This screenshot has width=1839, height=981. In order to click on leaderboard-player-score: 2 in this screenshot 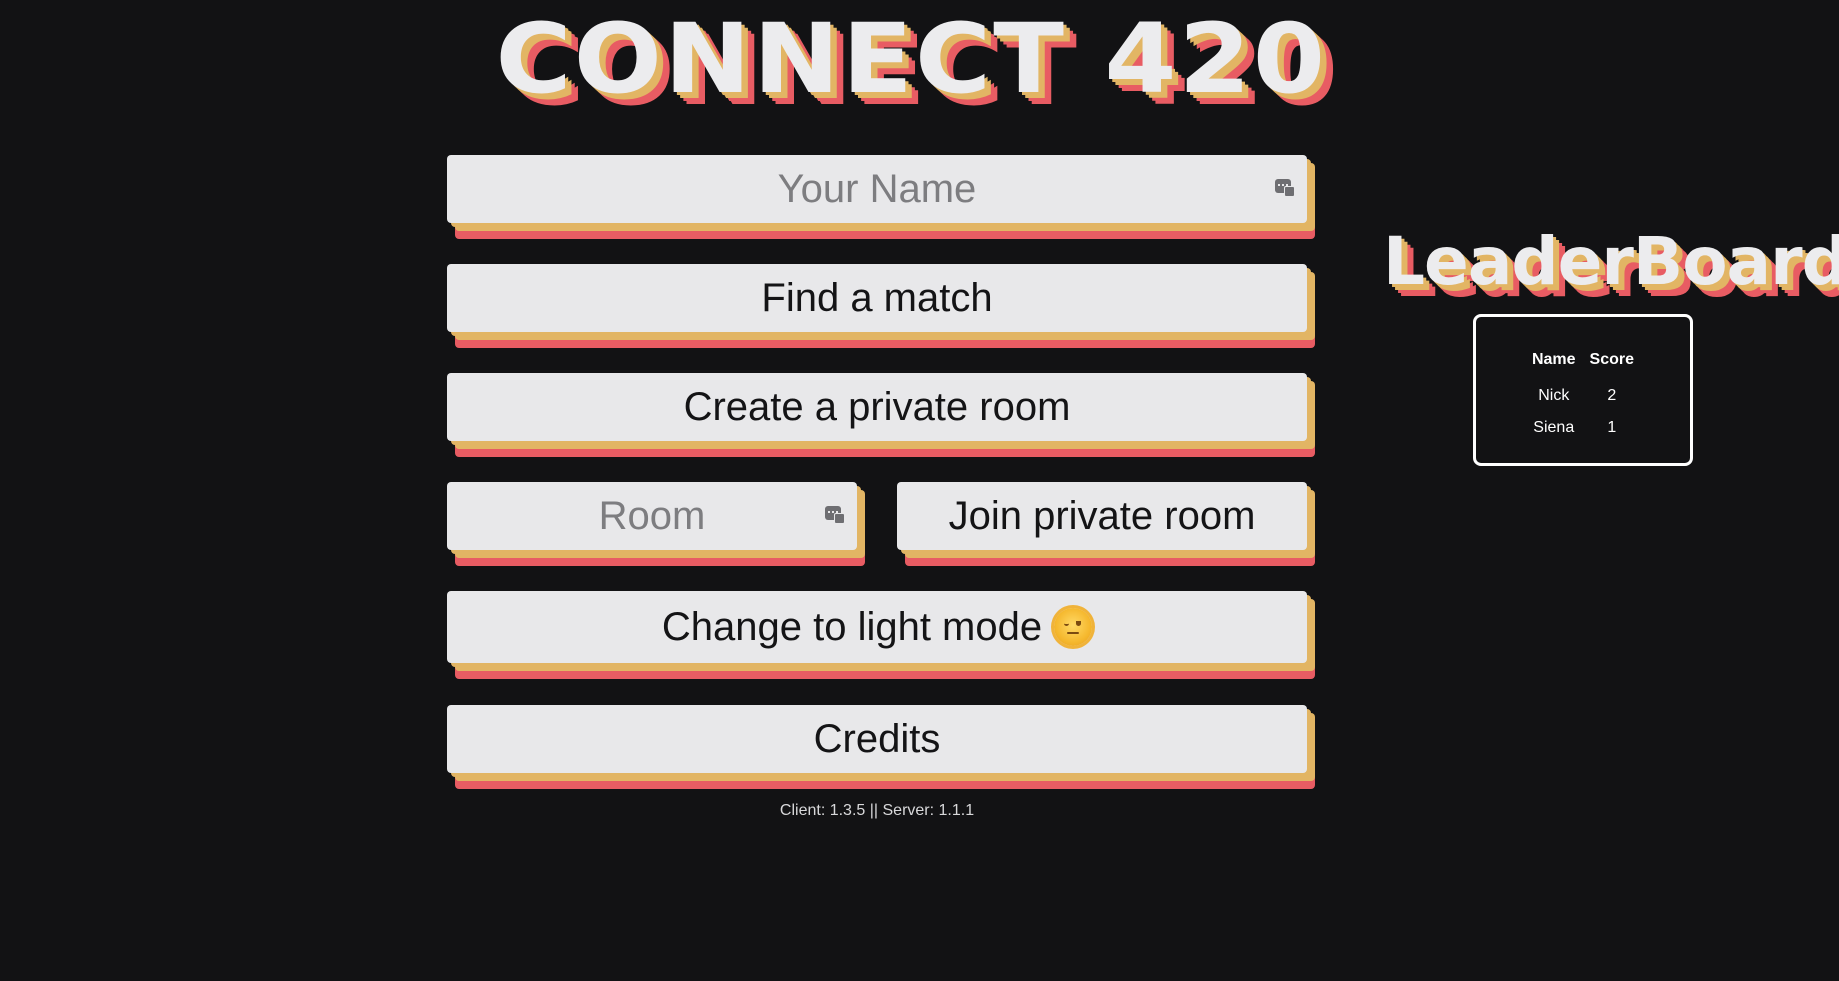, I will do `click(1612, 395)`.